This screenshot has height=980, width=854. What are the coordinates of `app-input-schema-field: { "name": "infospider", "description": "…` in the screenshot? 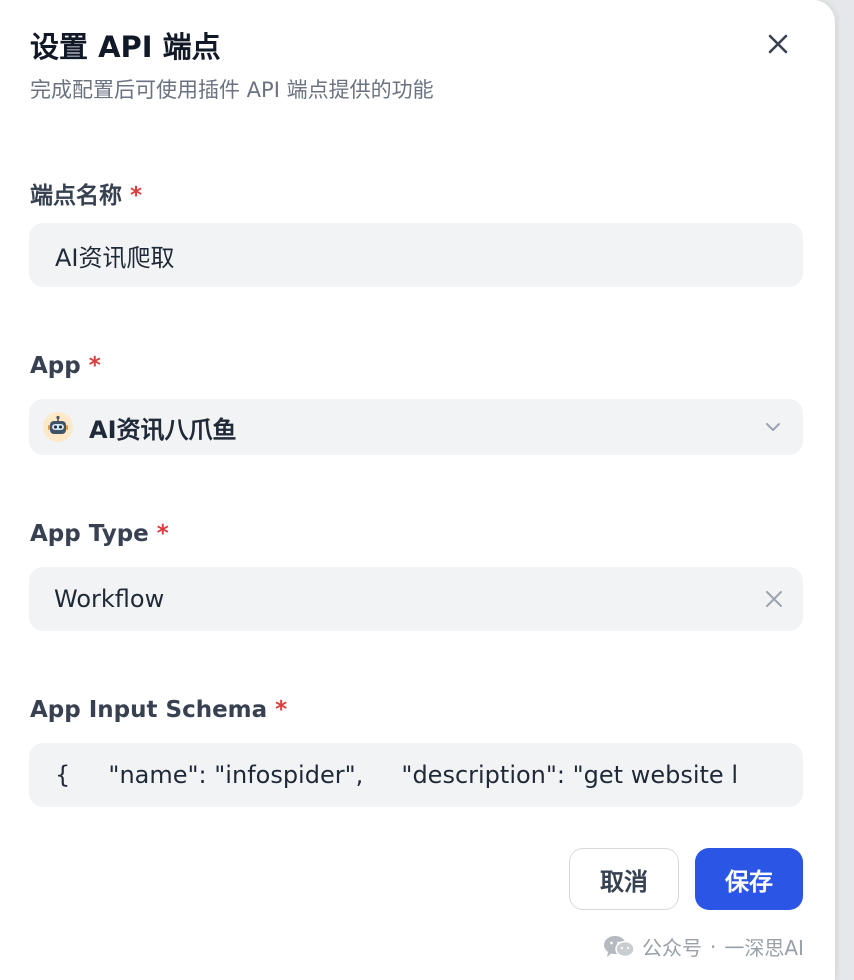 It's located at (416, 775).